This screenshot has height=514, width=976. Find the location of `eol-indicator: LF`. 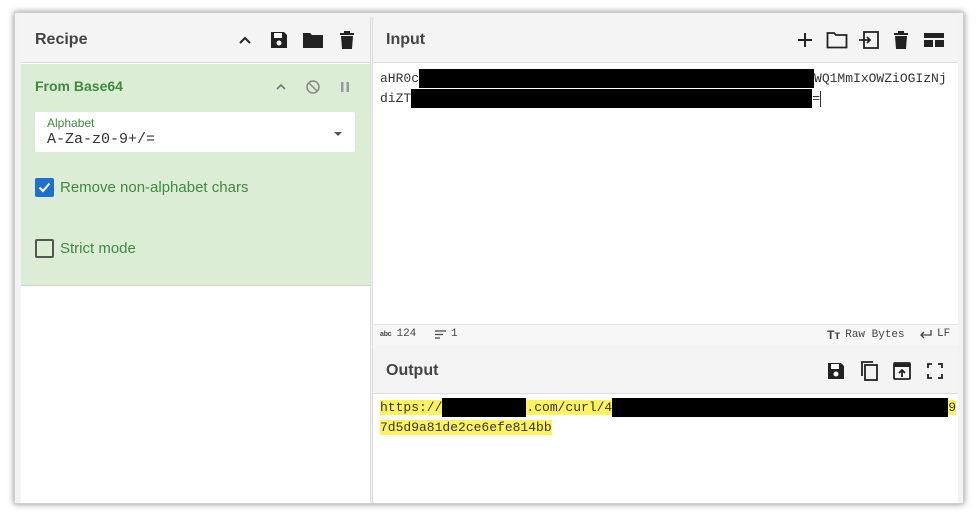

eol-indicator: LF is located at coordinates (934, 334).